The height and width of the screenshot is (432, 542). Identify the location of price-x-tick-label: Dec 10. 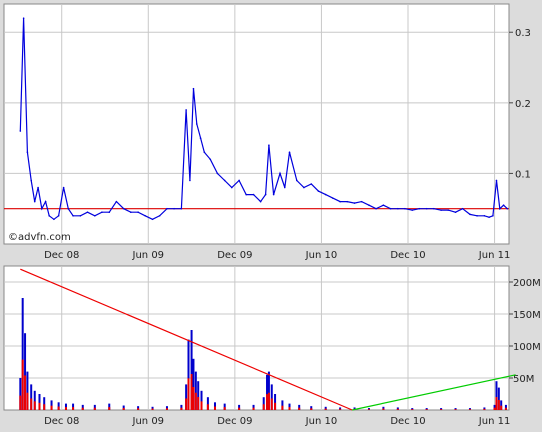
(407, 255).